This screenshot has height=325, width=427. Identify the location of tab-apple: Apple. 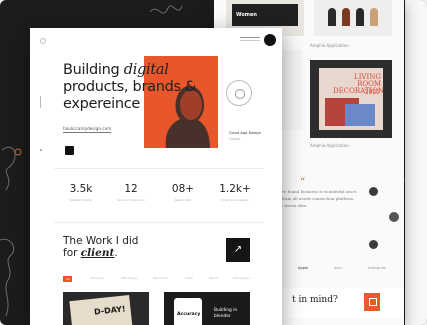
(303, 268).